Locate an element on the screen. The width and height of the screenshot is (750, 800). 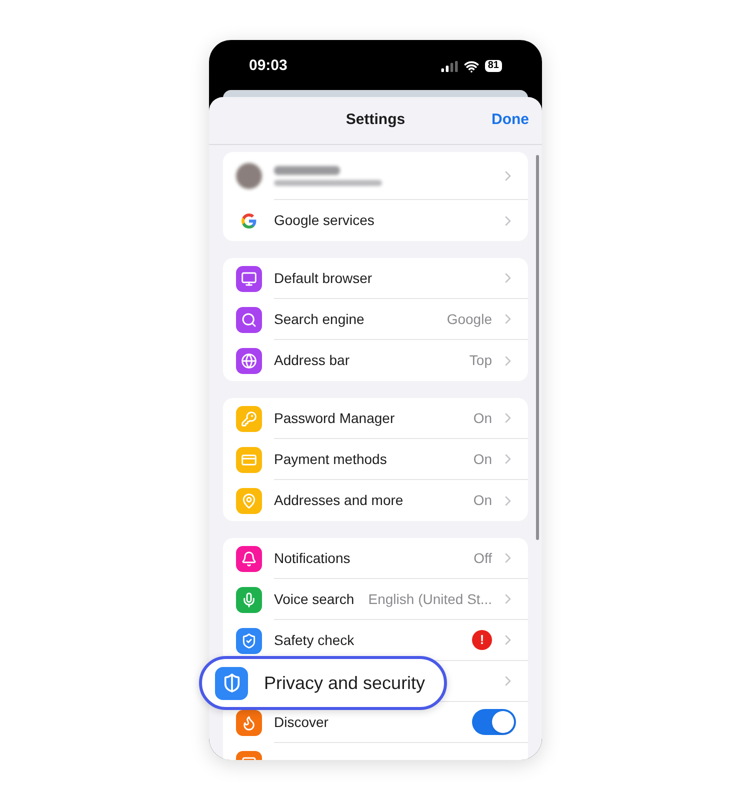
row-label: Safety check is located at coordinates (314, 640).